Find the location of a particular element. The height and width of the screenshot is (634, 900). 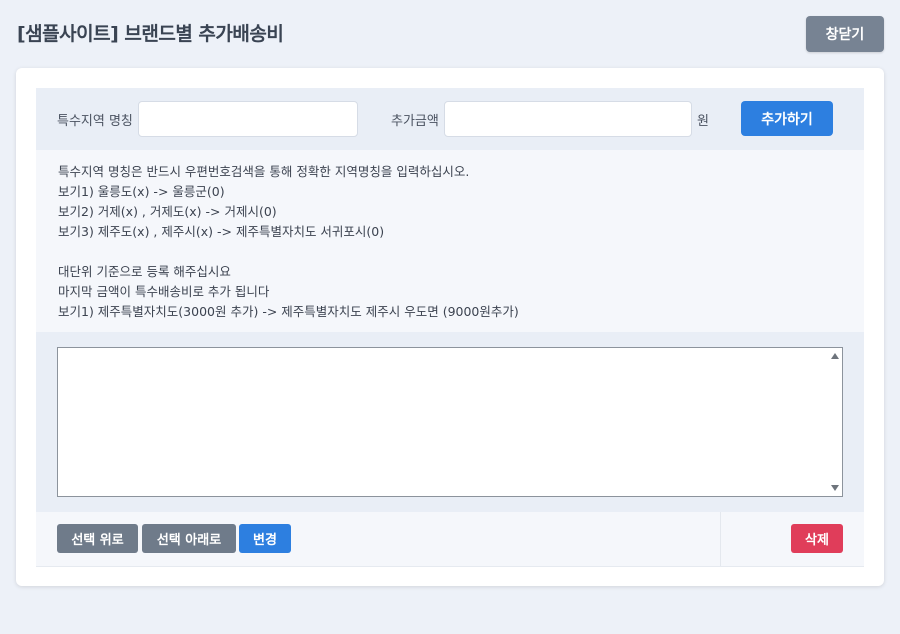

extra-amount-label: 추가금액 is located at coordinates (415, 121).